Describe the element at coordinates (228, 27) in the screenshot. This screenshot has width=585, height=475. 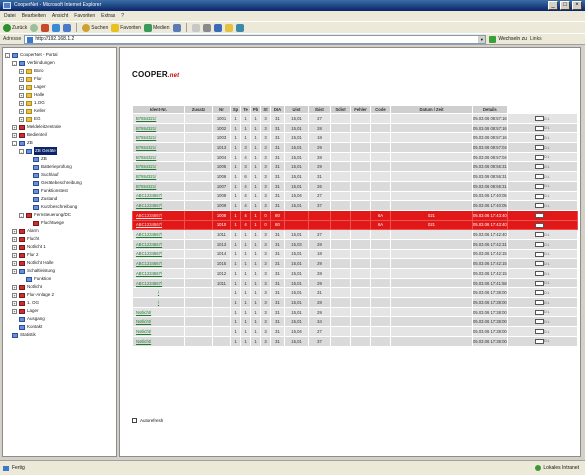
I see `folder-icon` at that location.